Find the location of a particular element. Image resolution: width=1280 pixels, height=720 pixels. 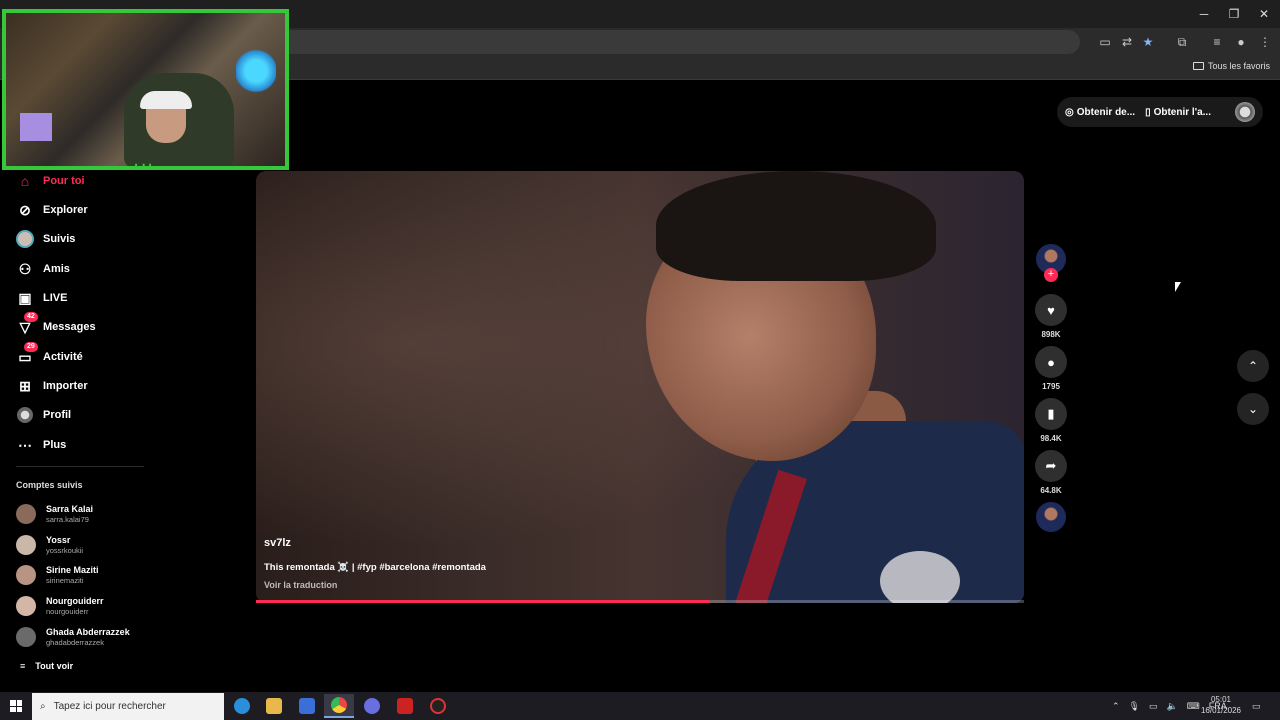

taskbar-store is located at coordinates (307, 706).